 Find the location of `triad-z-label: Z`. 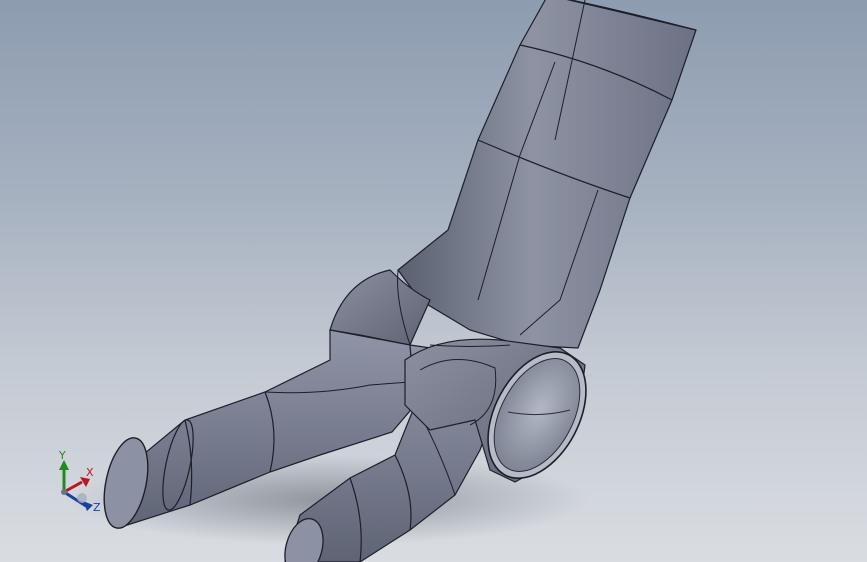

triad-z-label: Z is located at coordinates (97, 507).